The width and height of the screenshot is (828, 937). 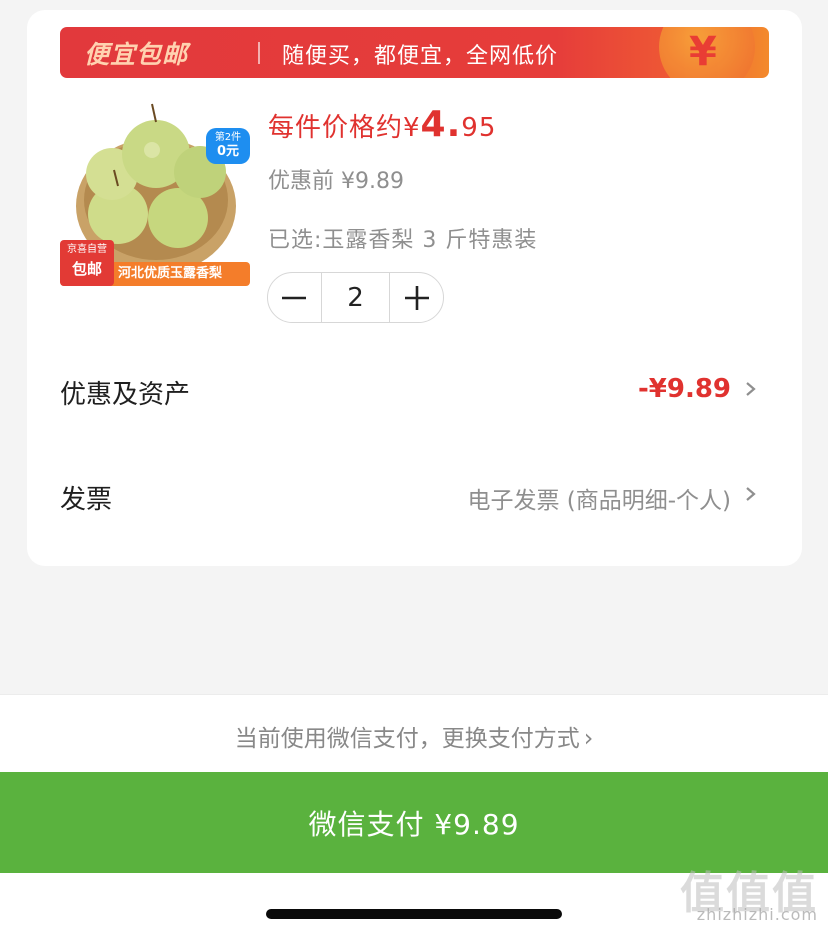 What do you see at coordinates (588, 738) in the screenshot?
I see `chevron-right-icon: ›` at bounding box center [588, 738].